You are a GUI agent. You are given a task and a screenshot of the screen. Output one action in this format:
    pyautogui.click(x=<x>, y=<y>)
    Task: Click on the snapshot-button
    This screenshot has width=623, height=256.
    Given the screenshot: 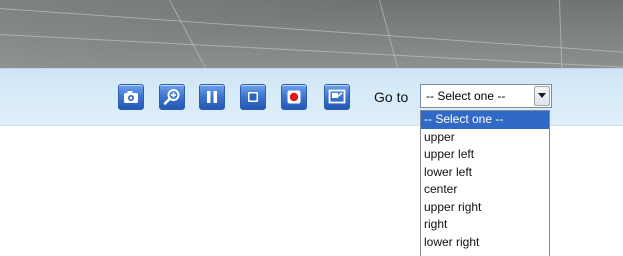 What is the action you would take?
    pyautogui.click(x=131, y=97)
    